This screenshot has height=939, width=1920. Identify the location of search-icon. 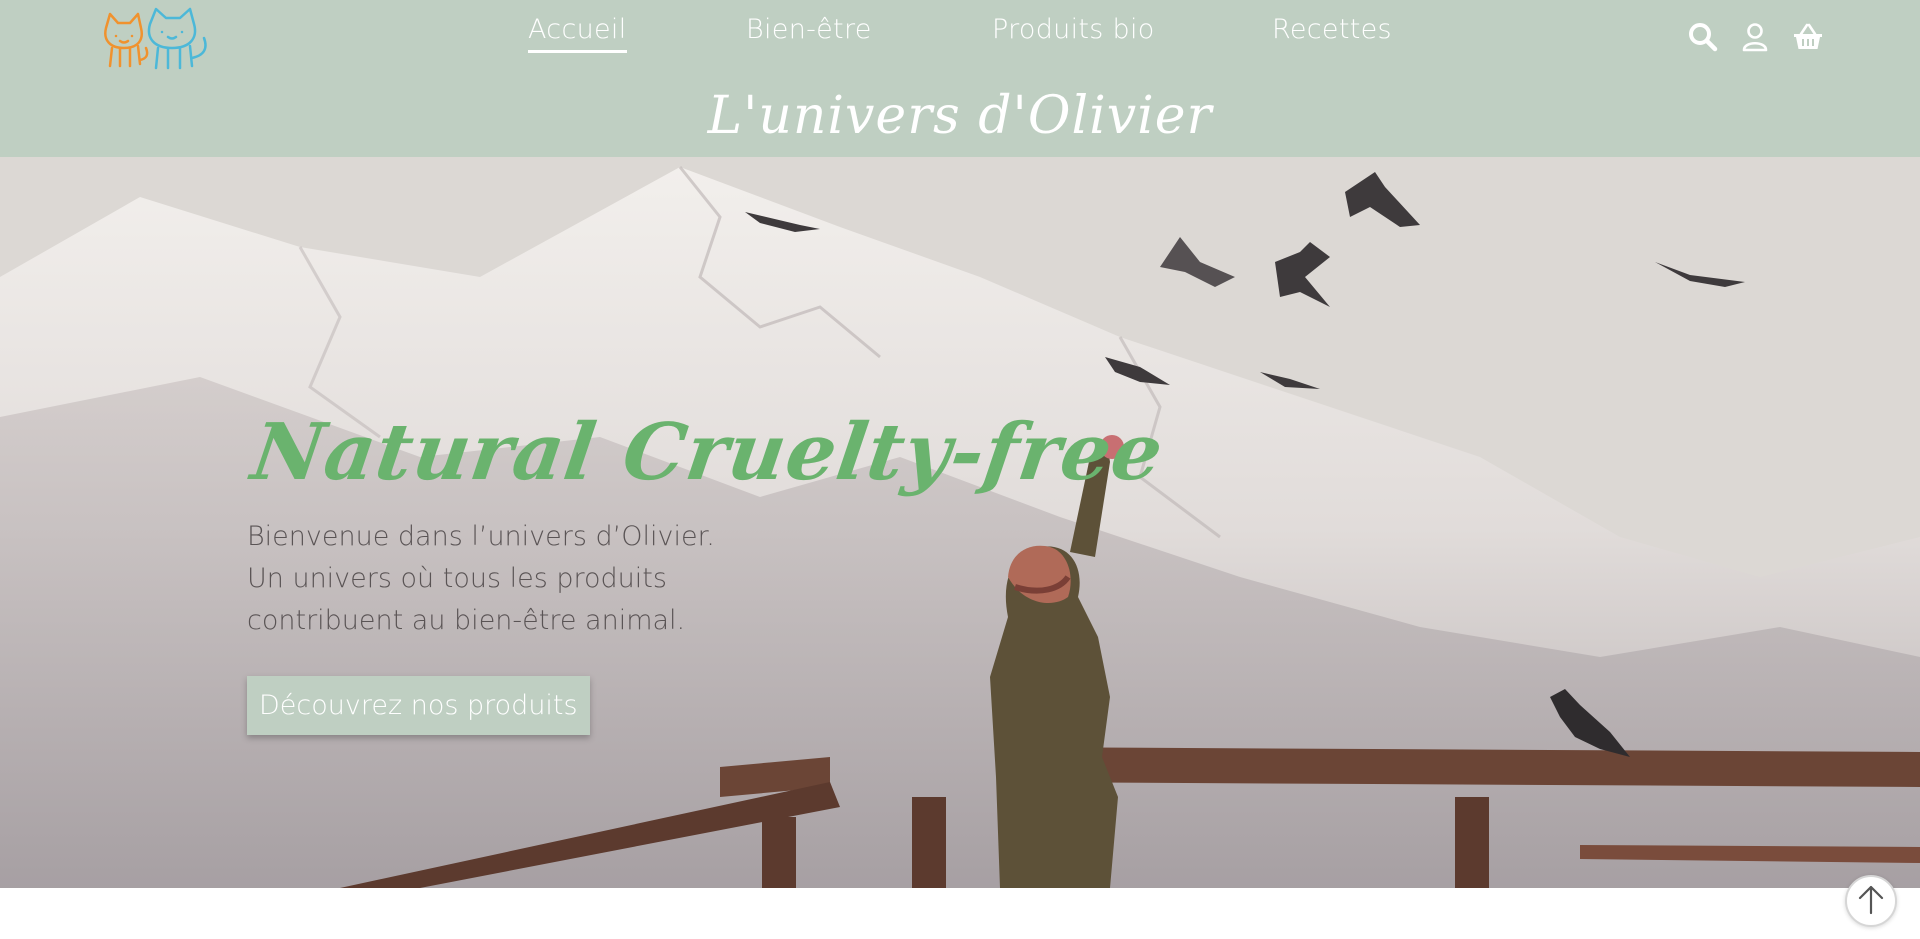
(1703, 37).